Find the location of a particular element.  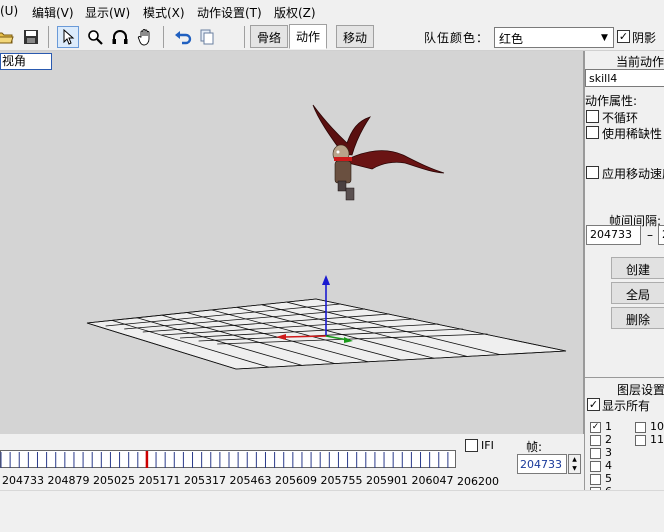

current-action-label: 当前动作: is located at coordinates (640, 62).